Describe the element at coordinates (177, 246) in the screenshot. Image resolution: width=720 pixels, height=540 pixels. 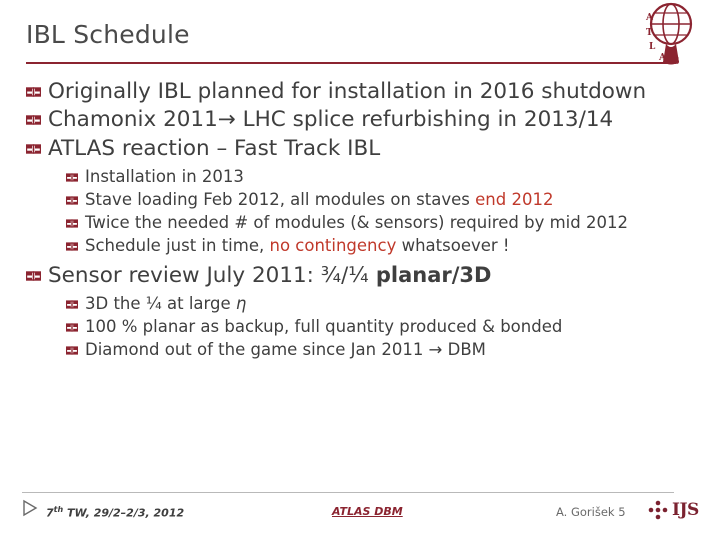
I see `bullet-text-plain: Schedule just in time,` at that location.